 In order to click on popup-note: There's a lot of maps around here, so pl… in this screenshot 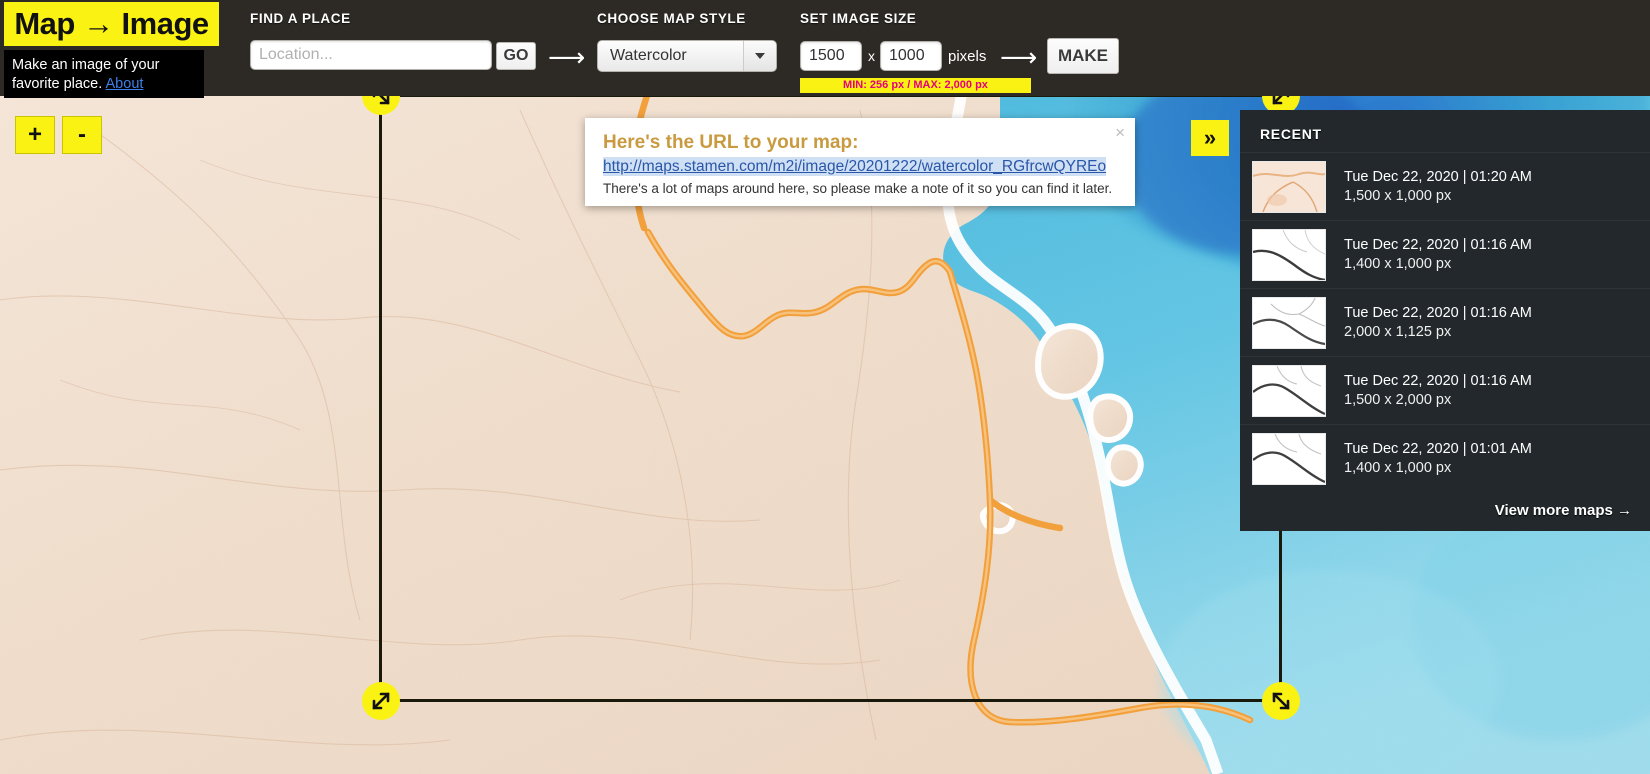, I will do `click(858, 188)`.